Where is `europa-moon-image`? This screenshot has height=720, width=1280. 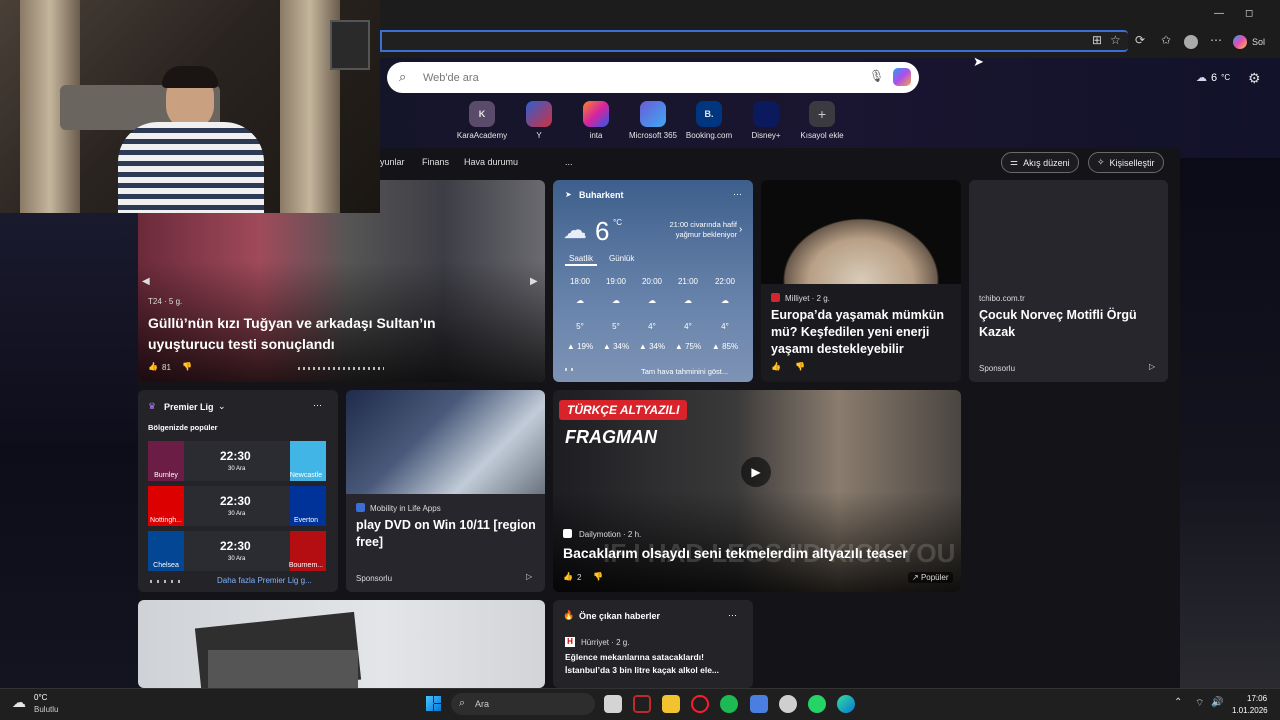 europa-moon-image is located at coordinates (861, 232).